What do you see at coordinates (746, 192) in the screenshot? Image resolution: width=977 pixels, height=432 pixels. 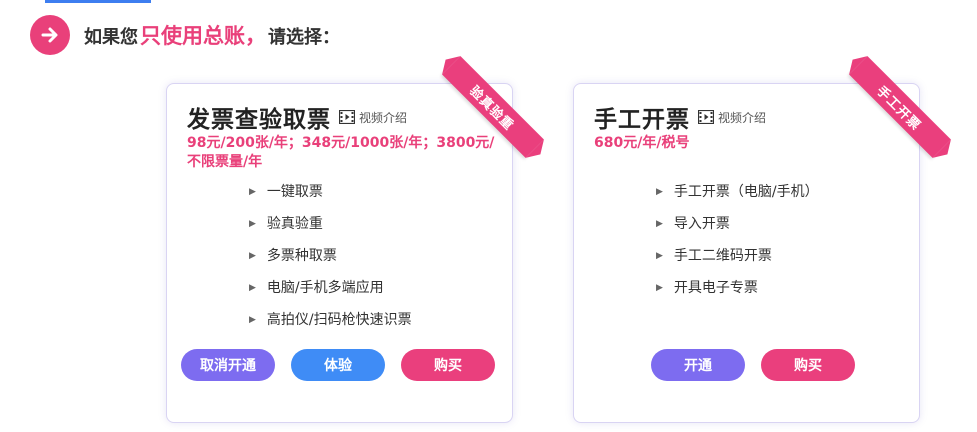 I see `feature-label: 手工开票（电脑/手机）` at bounding box center [746, 192].